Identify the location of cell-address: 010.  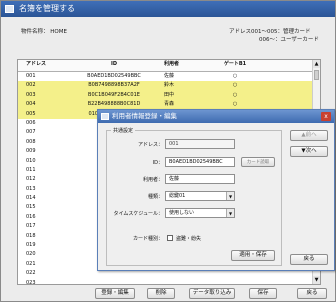
(31, 160).